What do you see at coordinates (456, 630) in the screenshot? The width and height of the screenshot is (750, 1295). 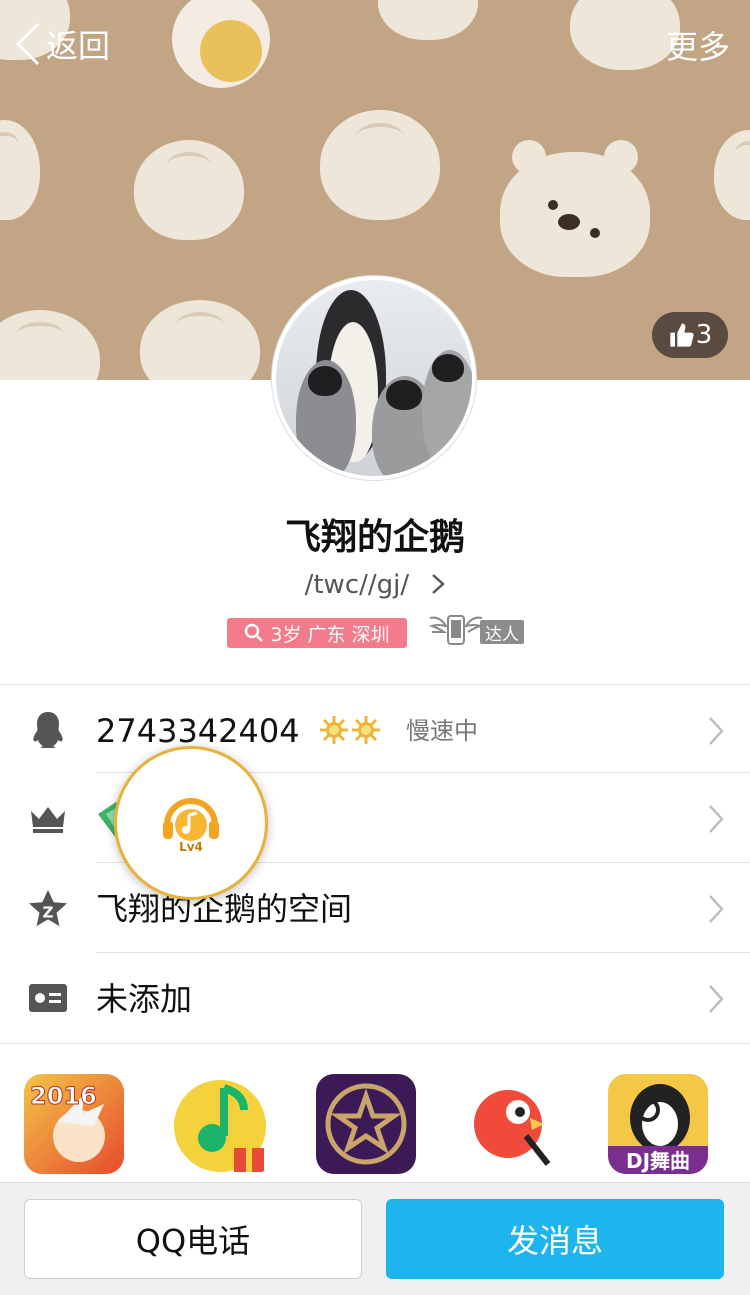 I see `wing-phone-icon` at bounding box center [456, 630].